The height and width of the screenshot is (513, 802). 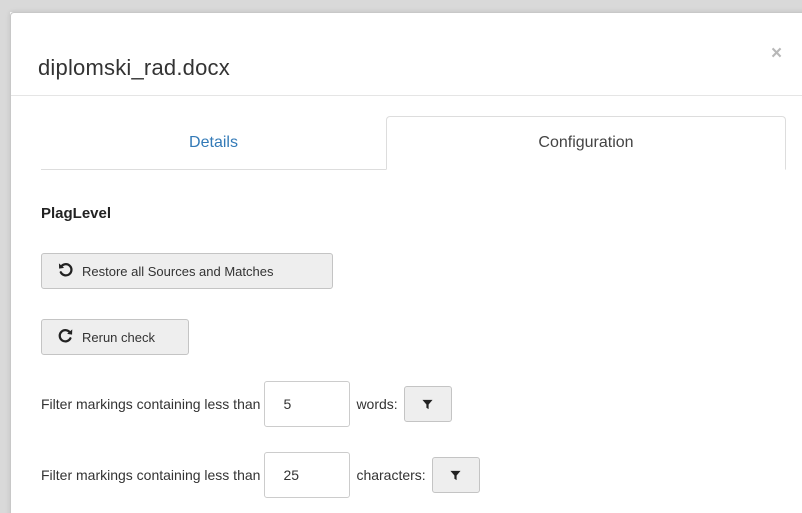 I want to click on filter-characters-label: Filter markings containing less than, so click(x=151, y=475).